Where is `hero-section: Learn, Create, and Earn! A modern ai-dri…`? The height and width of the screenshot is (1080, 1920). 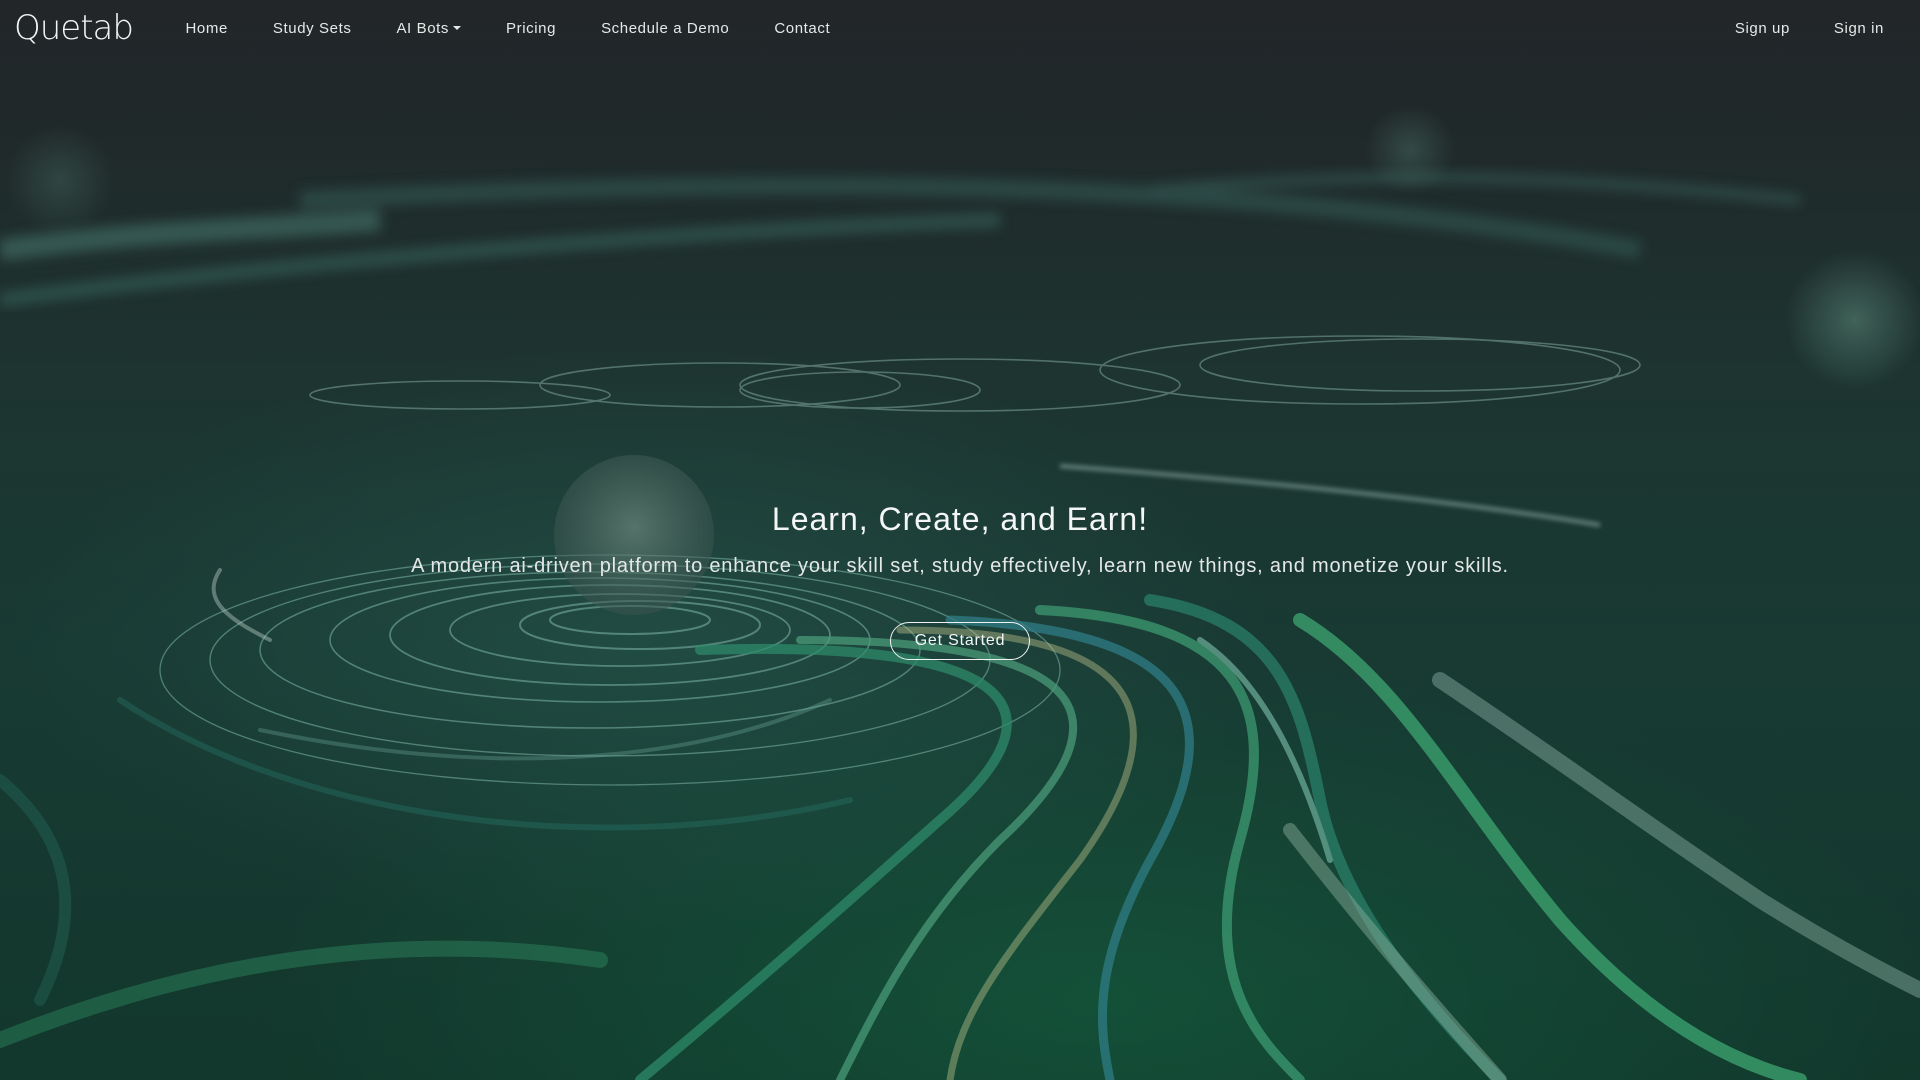
hero-section: Learn, Create, and Earn! A modern ai-dri… is located at coordinates (960, 580).